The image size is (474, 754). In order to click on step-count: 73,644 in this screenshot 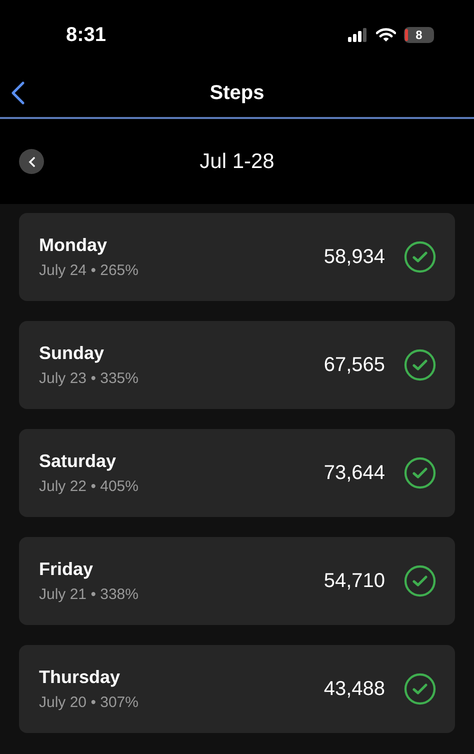, I will do `click(354, 473)`.